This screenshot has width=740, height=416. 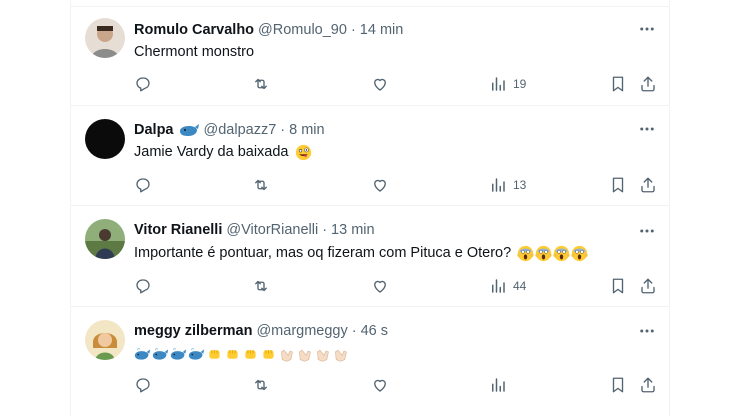 What do you see at coordinates (520, 84) in the screenshot?
I see `views-count: 19` at bounding box center [520, 84].